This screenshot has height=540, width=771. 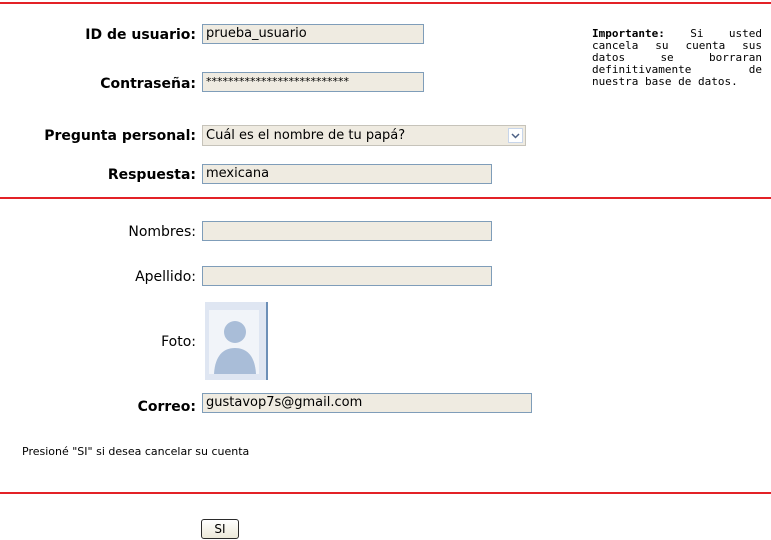 I want to click on names-label: Nombres:, so click(x=162, y=232).